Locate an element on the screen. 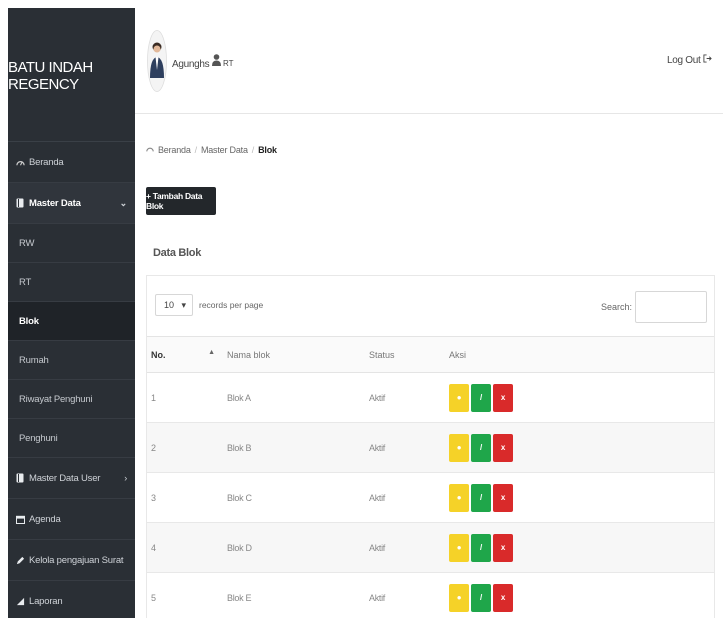 This screenshot has width=723, height=618. cell-nama-blok: Blok D is located at coordinates (294, 547).